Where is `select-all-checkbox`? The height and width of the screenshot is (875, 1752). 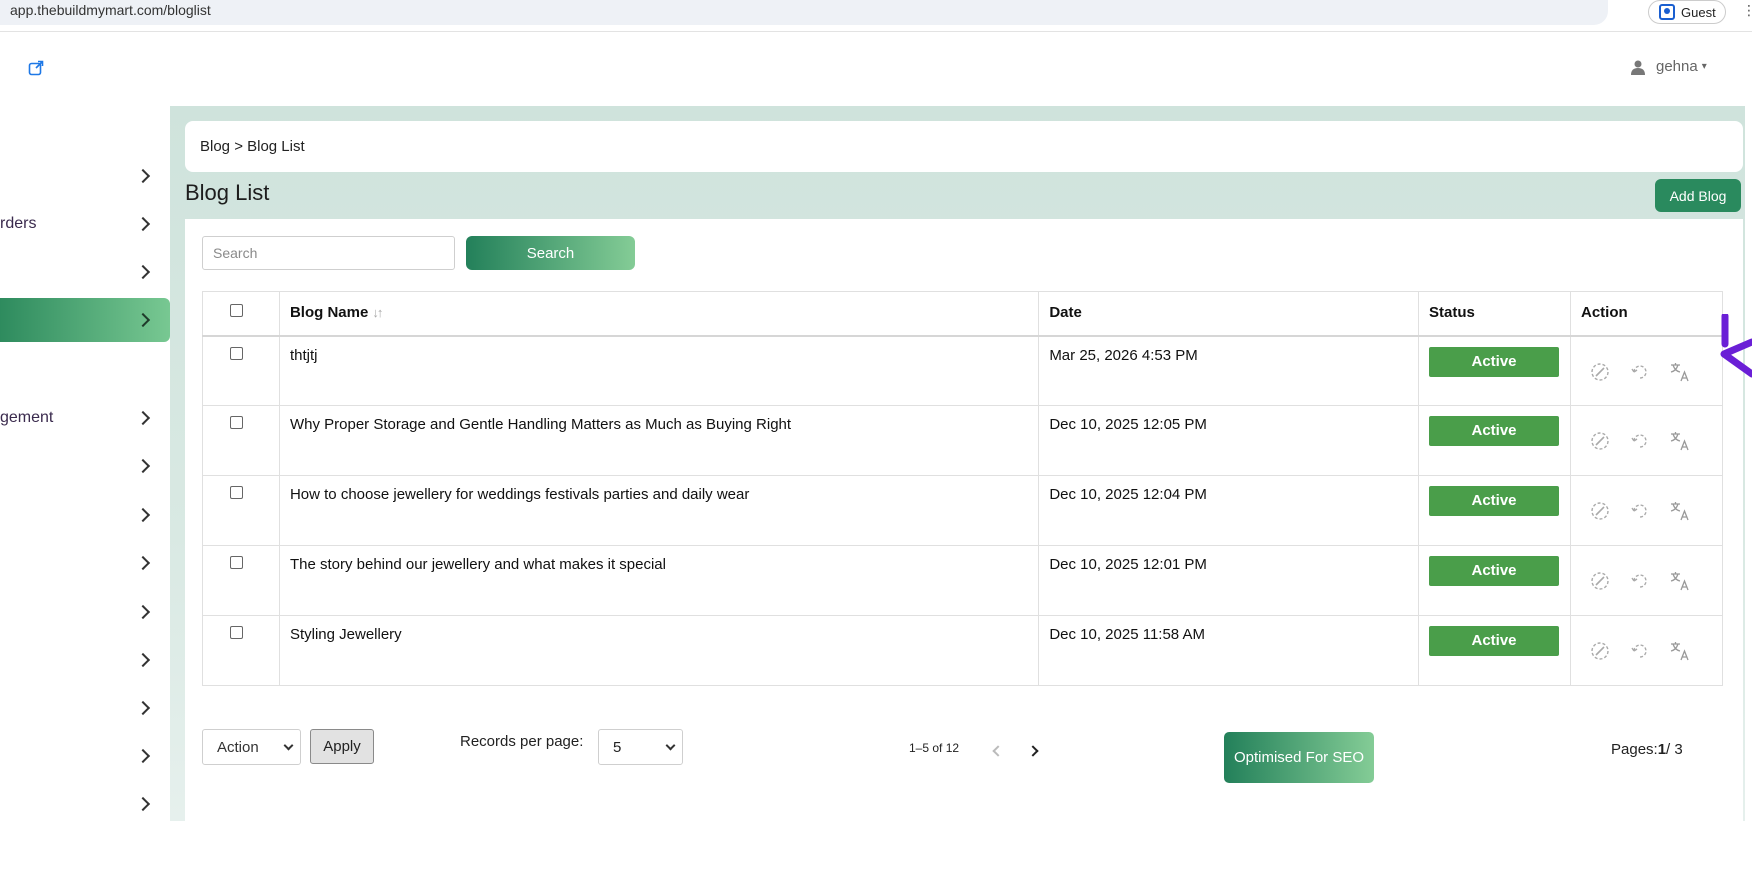
select-all-checkbox is located at coordinates (236, 310).